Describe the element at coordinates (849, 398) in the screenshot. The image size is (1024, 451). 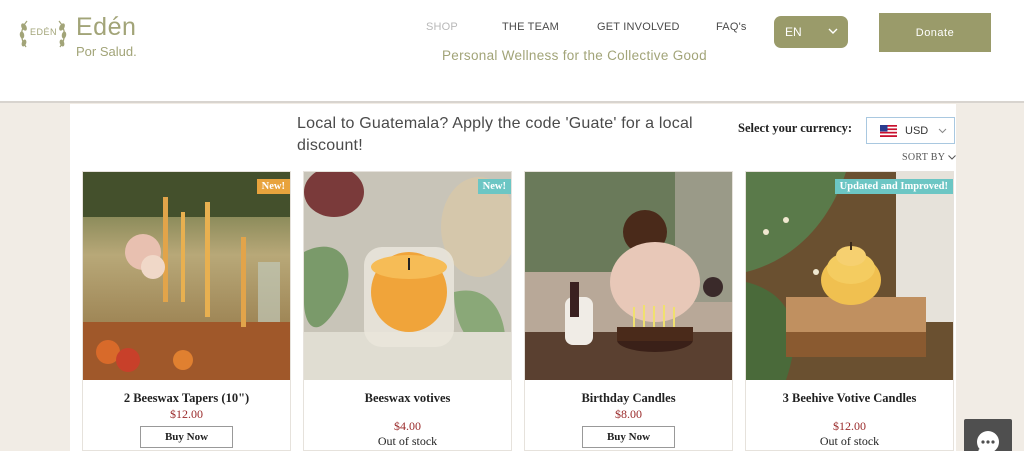
I see `product-name: 3 Beehive Votive Candles` at that location.